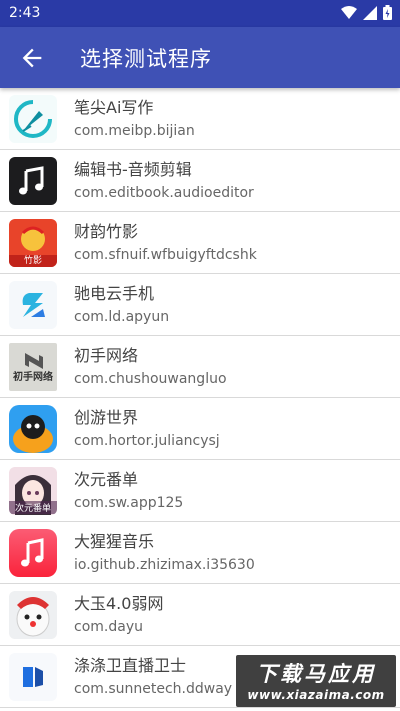  Describe the element at coordinates (316, 695) in the screenshot. I see `watermark-url: www.xiazaima.com` at that location.